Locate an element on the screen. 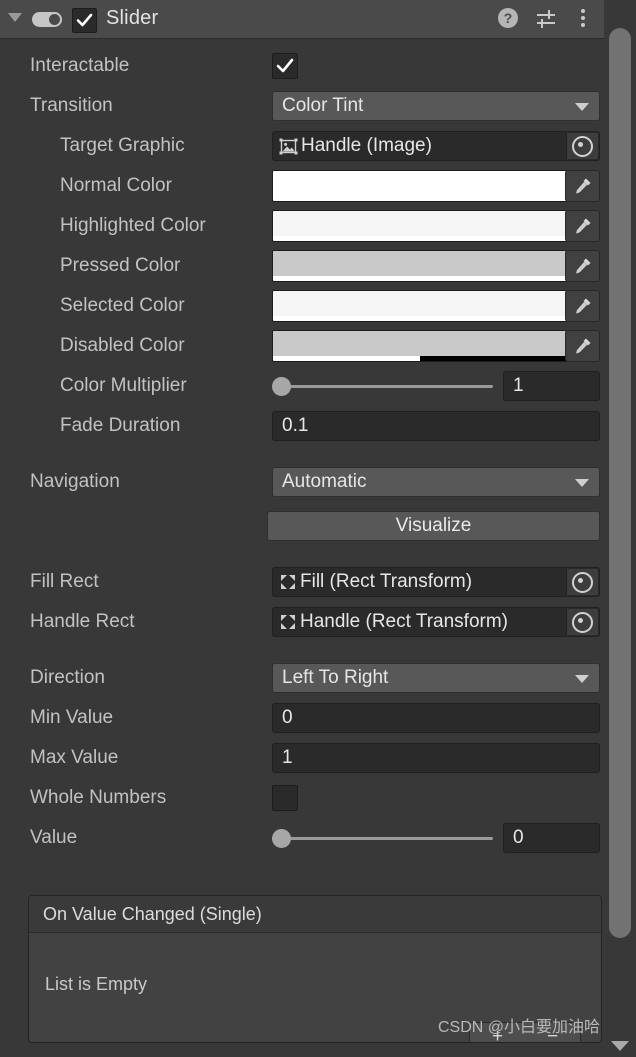  row-color-multiplier: Color Multiplier 1 is located at coordinates (302, 386).